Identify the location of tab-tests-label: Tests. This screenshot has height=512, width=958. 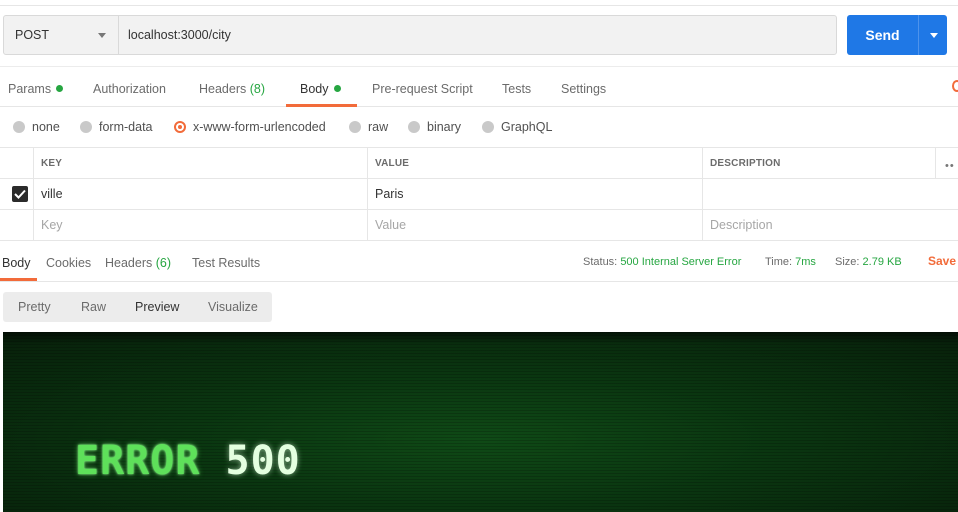
(517, 89).